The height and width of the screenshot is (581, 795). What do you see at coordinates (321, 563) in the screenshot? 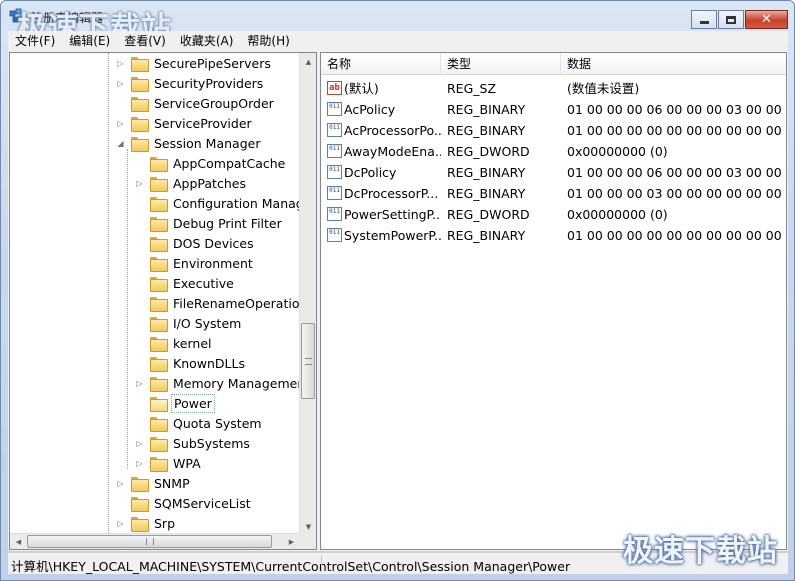
I see `status-divider` at bounding box center [321, 563].